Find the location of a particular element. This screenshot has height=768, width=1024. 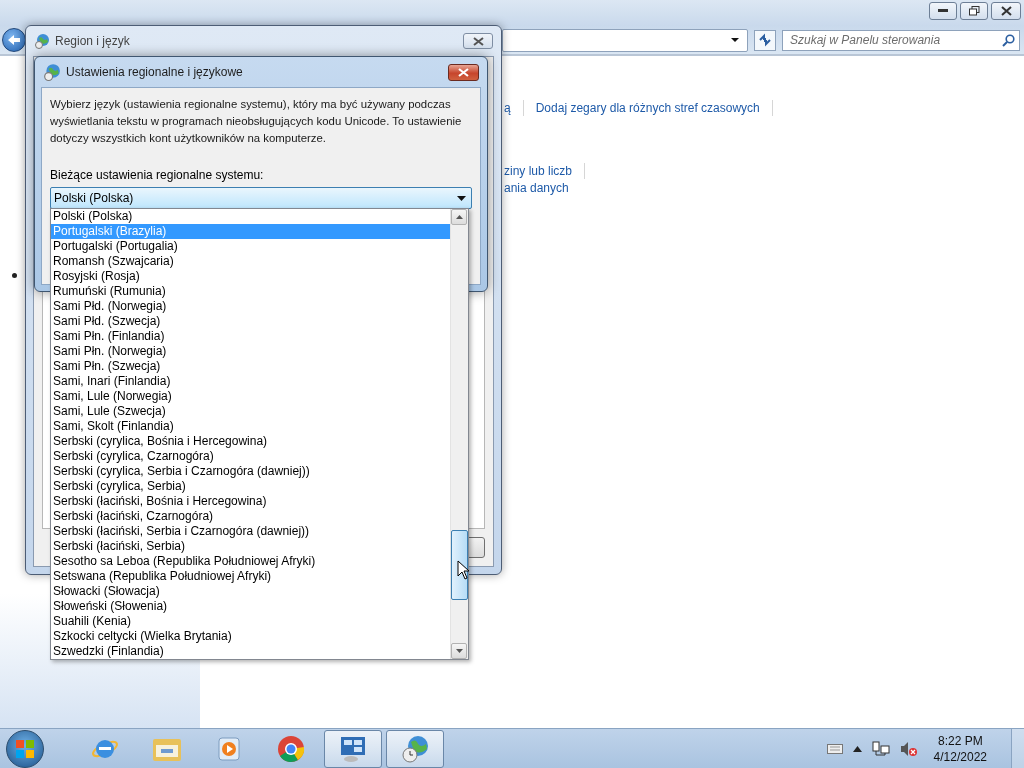

list-option: Sami, Skolt (Finlandia) is located at coordinates (250, 426).